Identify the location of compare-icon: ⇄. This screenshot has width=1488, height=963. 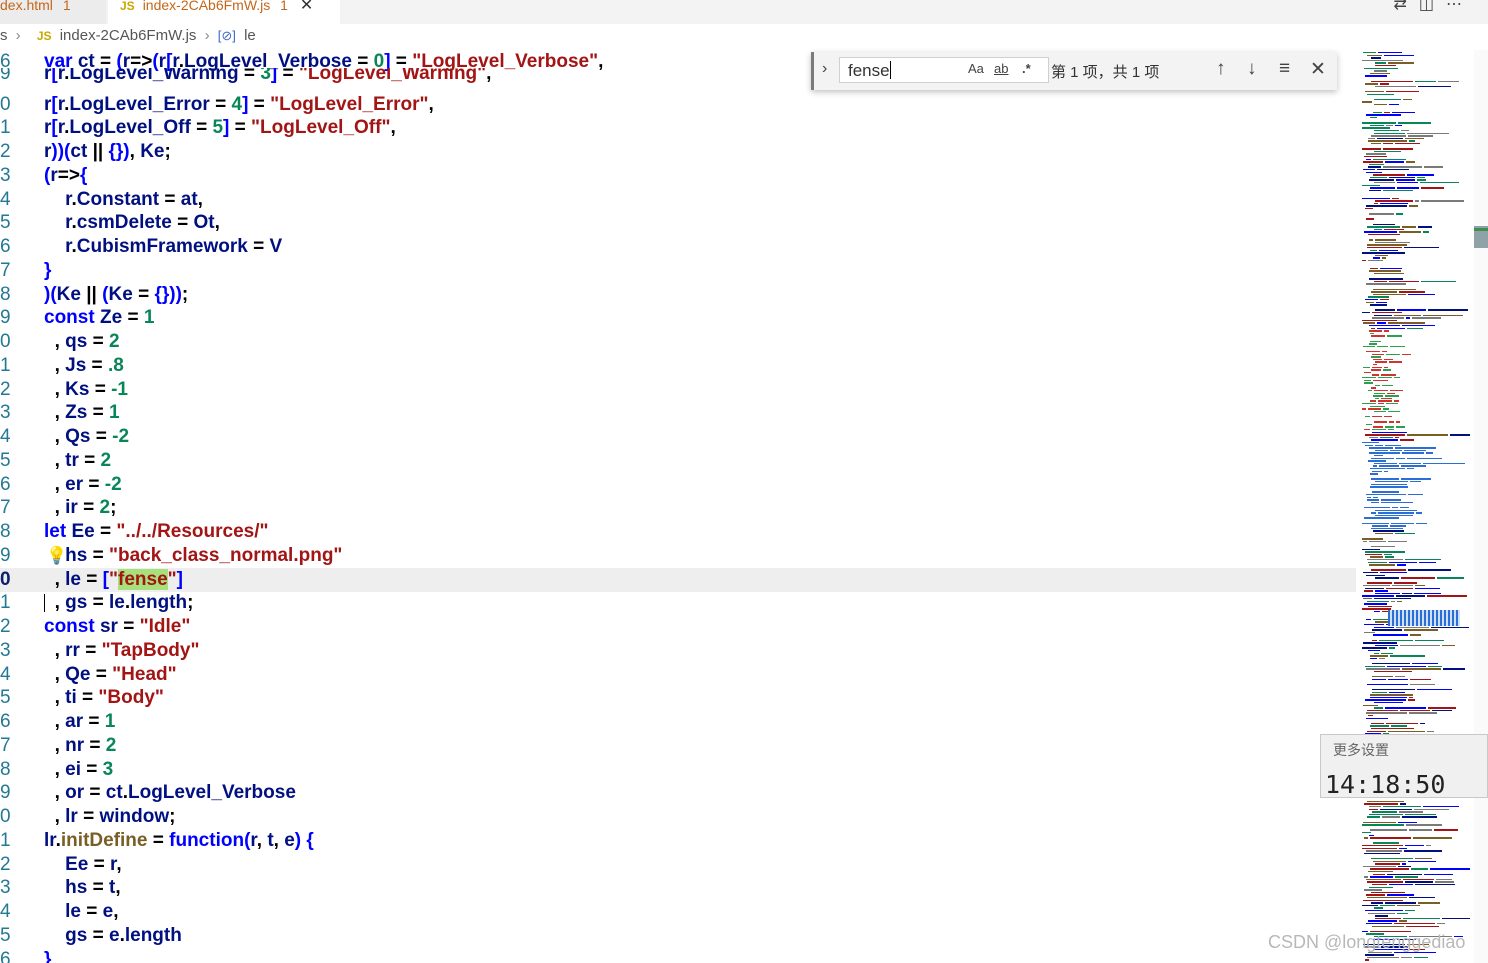
(1405, 6).